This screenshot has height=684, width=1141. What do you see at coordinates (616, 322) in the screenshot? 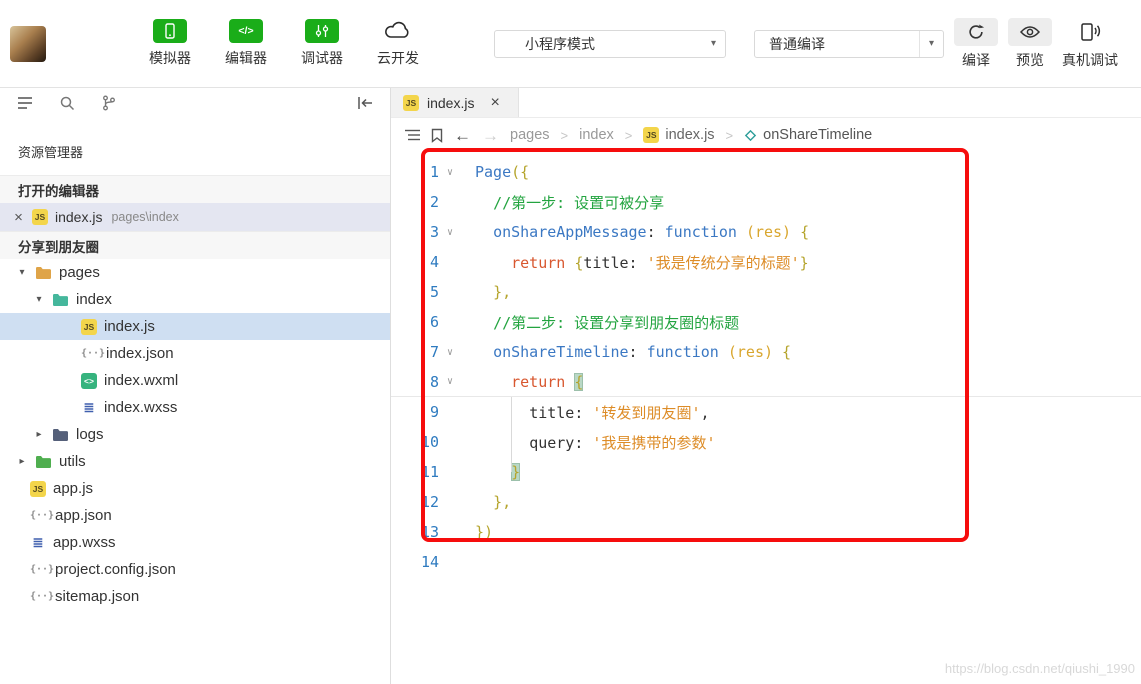
I see `code-text: //第二步: 设置分享到朋友圈的标题` at bounding box center [616, 322].